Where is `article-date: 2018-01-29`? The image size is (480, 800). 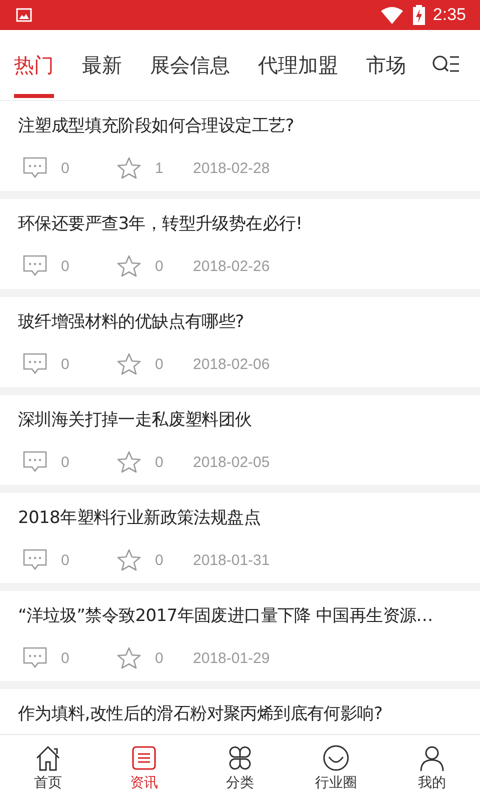
article-date: 2018-01-29 is located at coordinates (231, 658).